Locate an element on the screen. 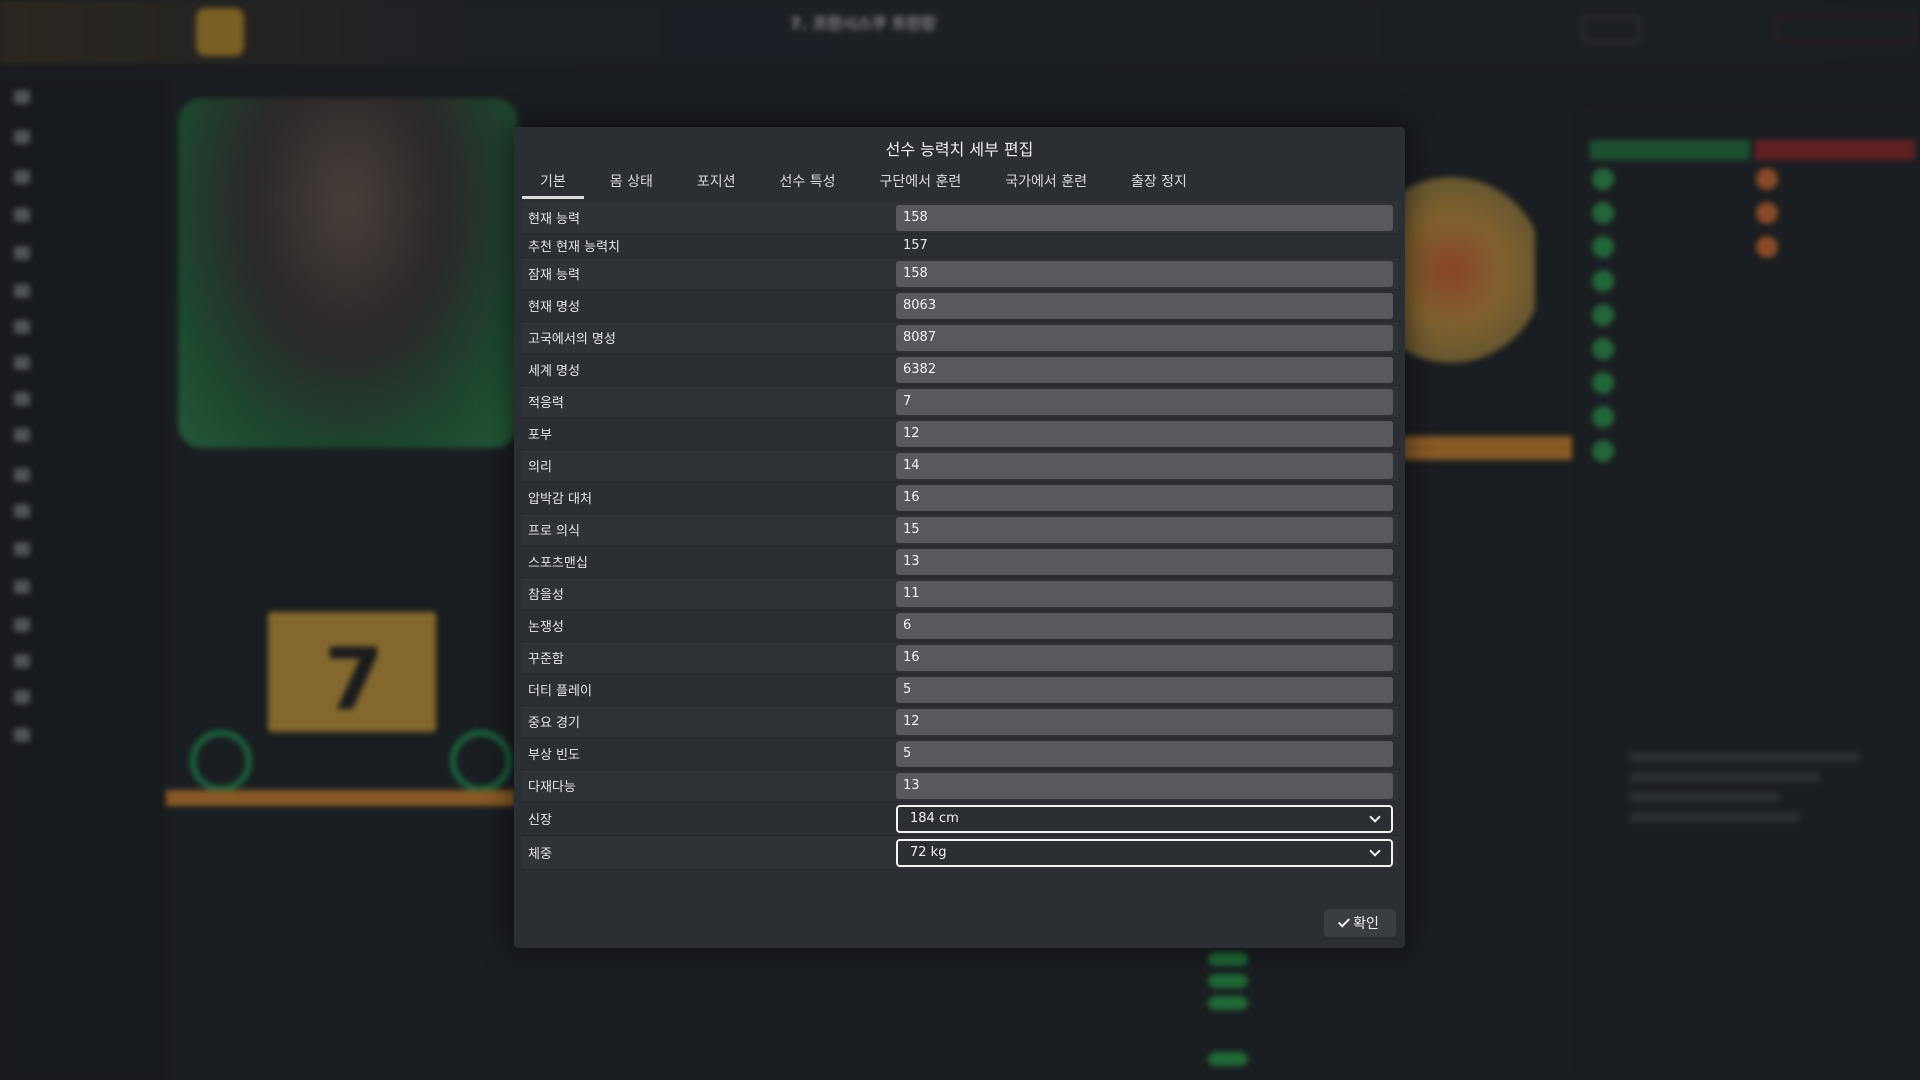 The image size is (1920, 1080). field-label: 현재 능력 is located at coordinates (554, 219).